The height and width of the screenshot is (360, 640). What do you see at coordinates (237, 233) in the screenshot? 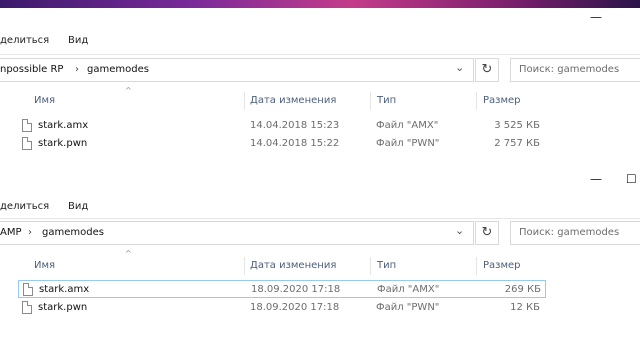
I see `address-bar: AMP › gamemodes ⌄` at bounding box center [237, 233].